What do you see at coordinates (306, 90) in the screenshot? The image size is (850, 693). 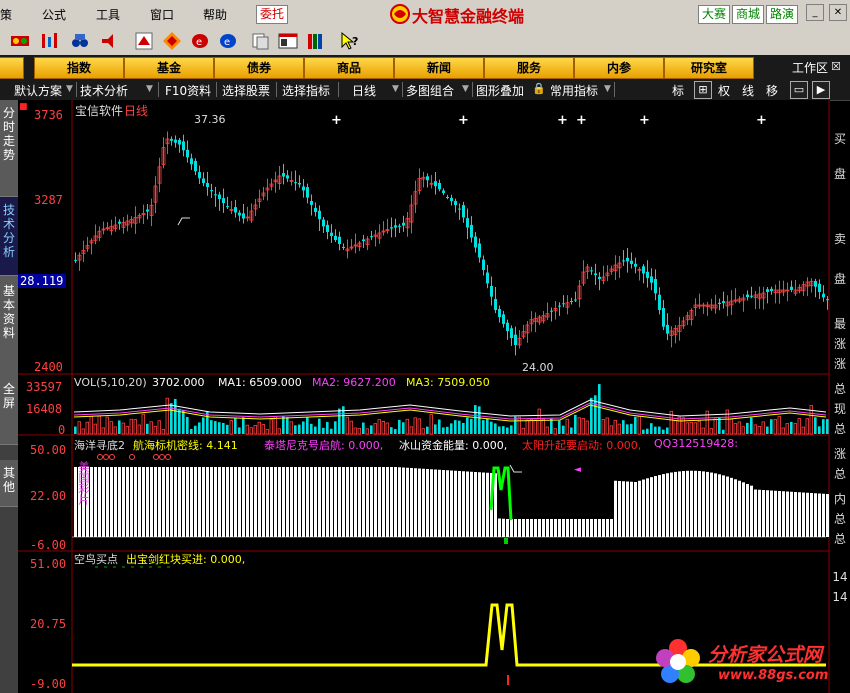 I see `select-indicator-button: 选择指标` at bounding box center [306, 90].